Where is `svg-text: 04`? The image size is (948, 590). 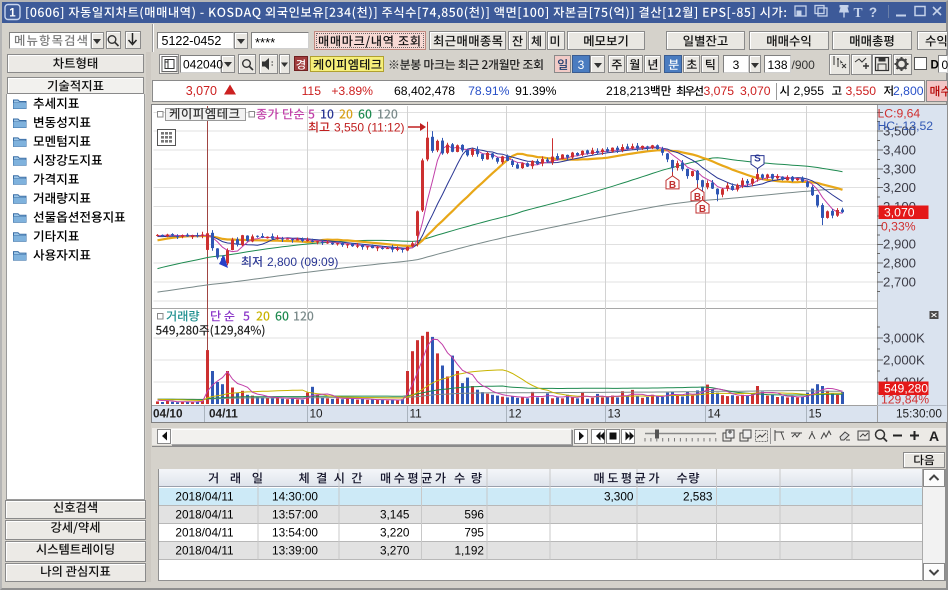 svg-text: 04 is located at coordinates (945, 65).